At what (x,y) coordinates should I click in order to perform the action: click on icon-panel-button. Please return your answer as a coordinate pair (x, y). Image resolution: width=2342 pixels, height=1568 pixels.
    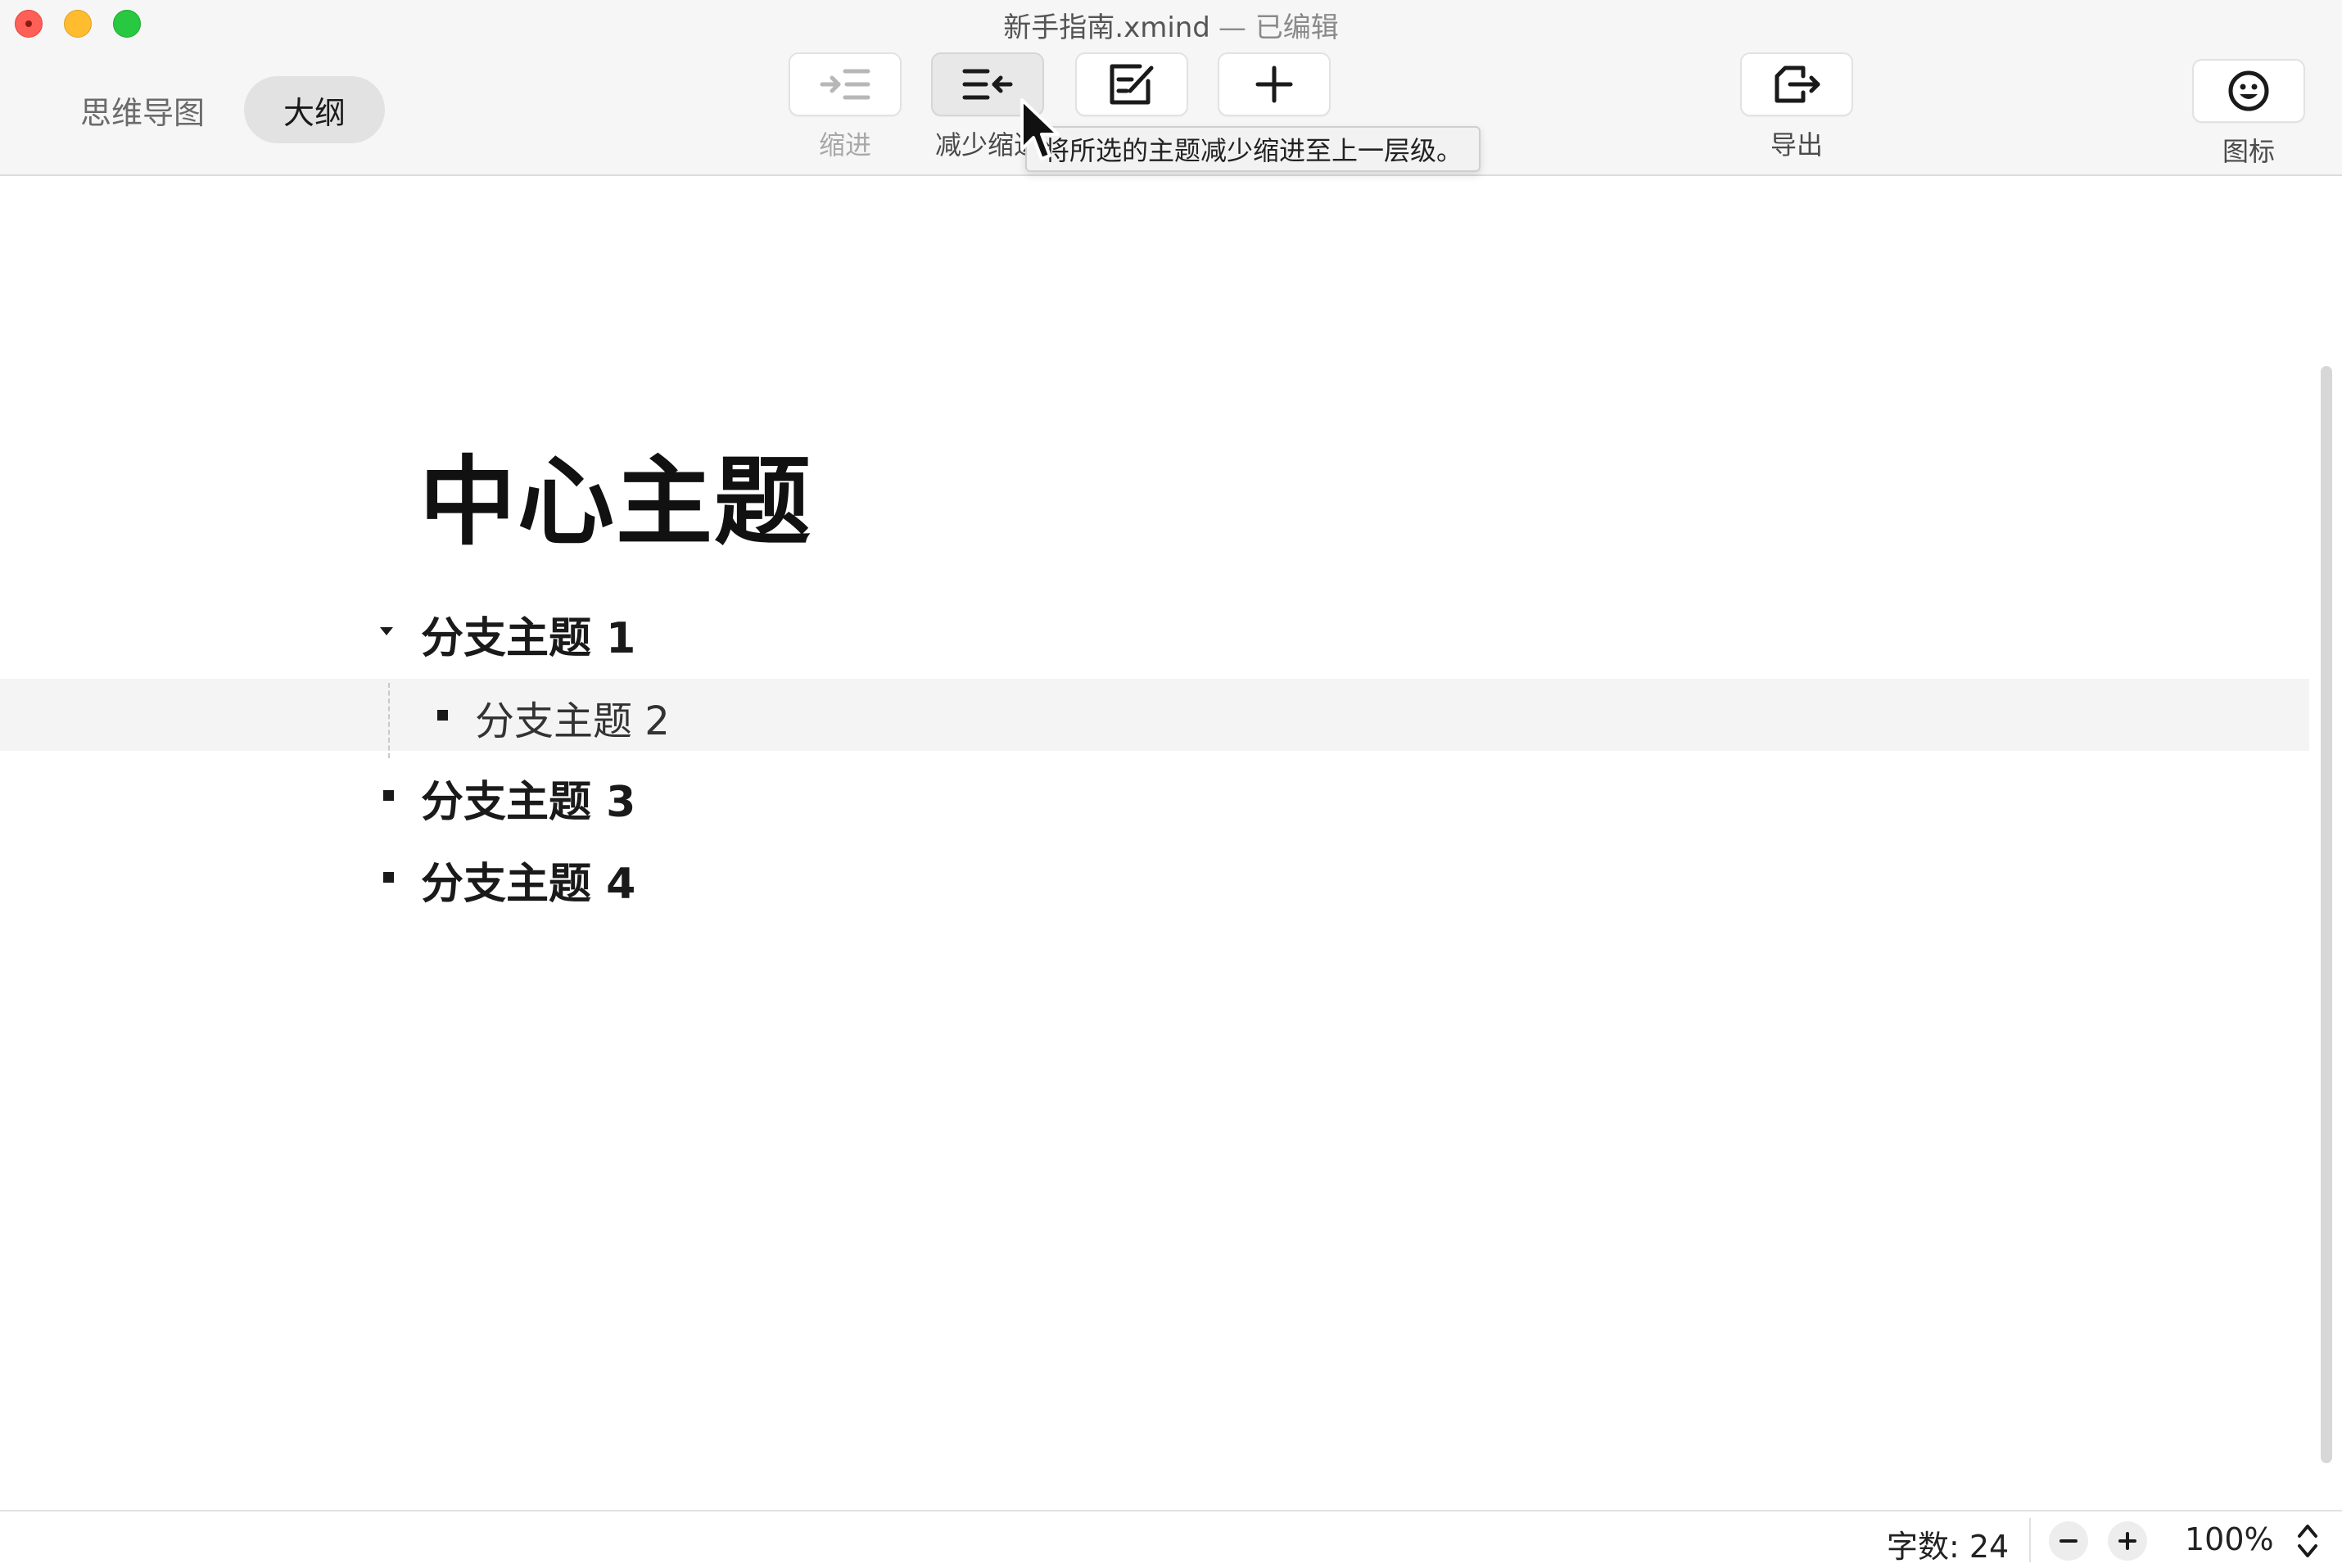
    Looking at the image, I should click on (2248, 91).